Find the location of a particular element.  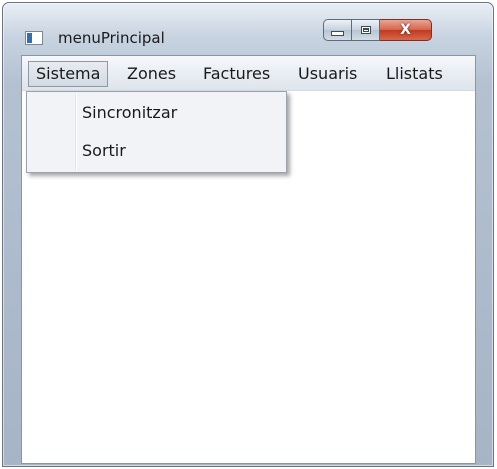

sistema-dropdown-menu: Sincronitzar Sortir is located at coordinates (156, 132).